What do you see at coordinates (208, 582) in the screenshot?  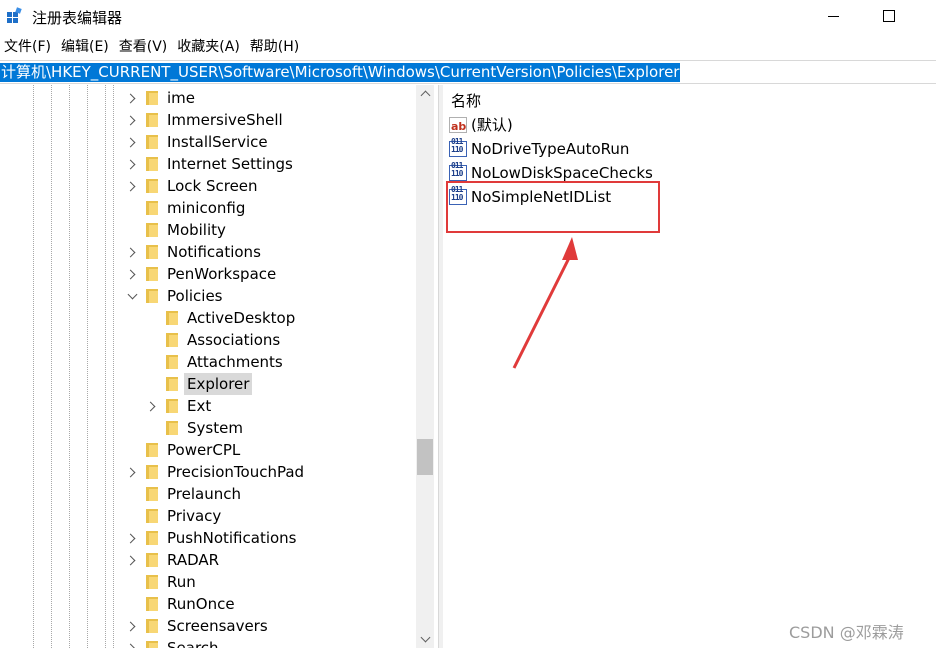 I see `tree-node: Run` at bounding box center [208, 582].